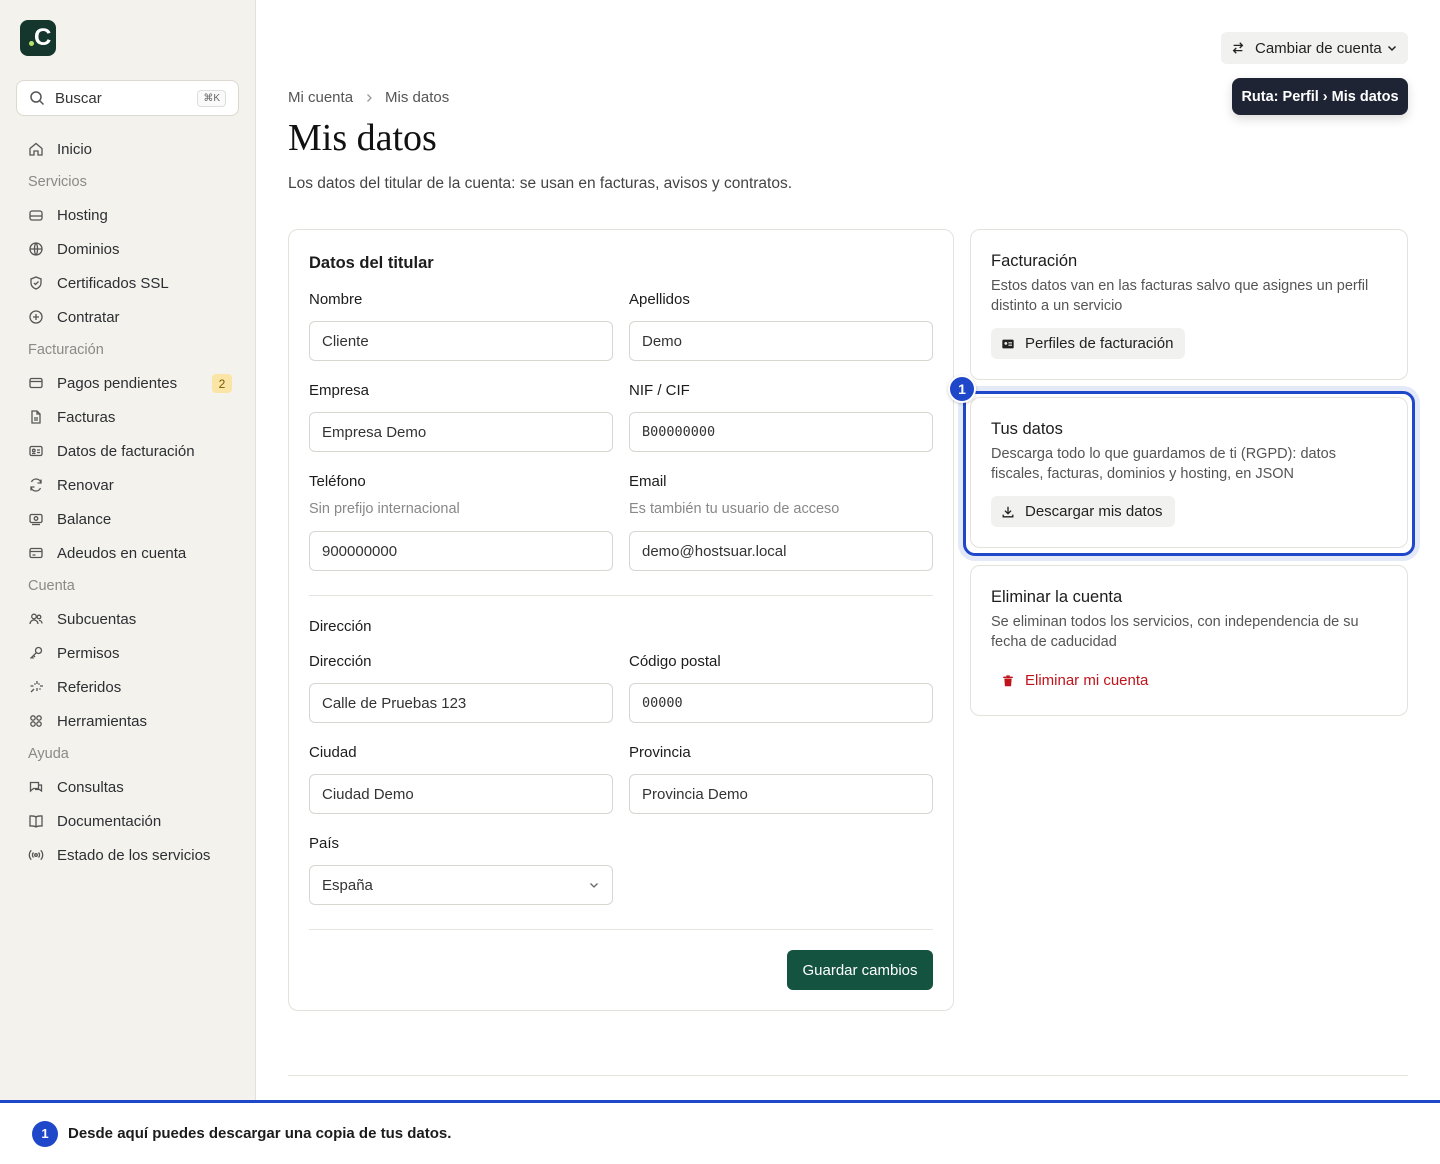 The image size is (1440, 1164). What do you see at coordinates (660, 752) in the screenshot?
I see `provincia-label: Provincia` at bounding box center [660, 752].